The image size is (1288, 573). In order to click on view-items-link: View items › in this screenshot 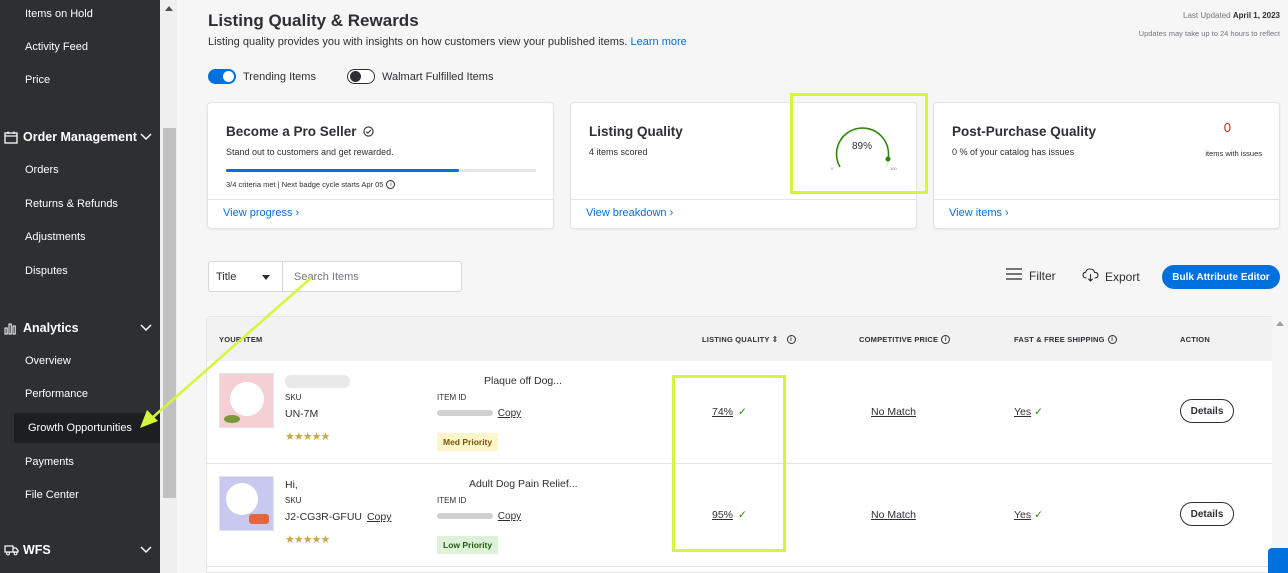, I will do `click(979, 213)`.